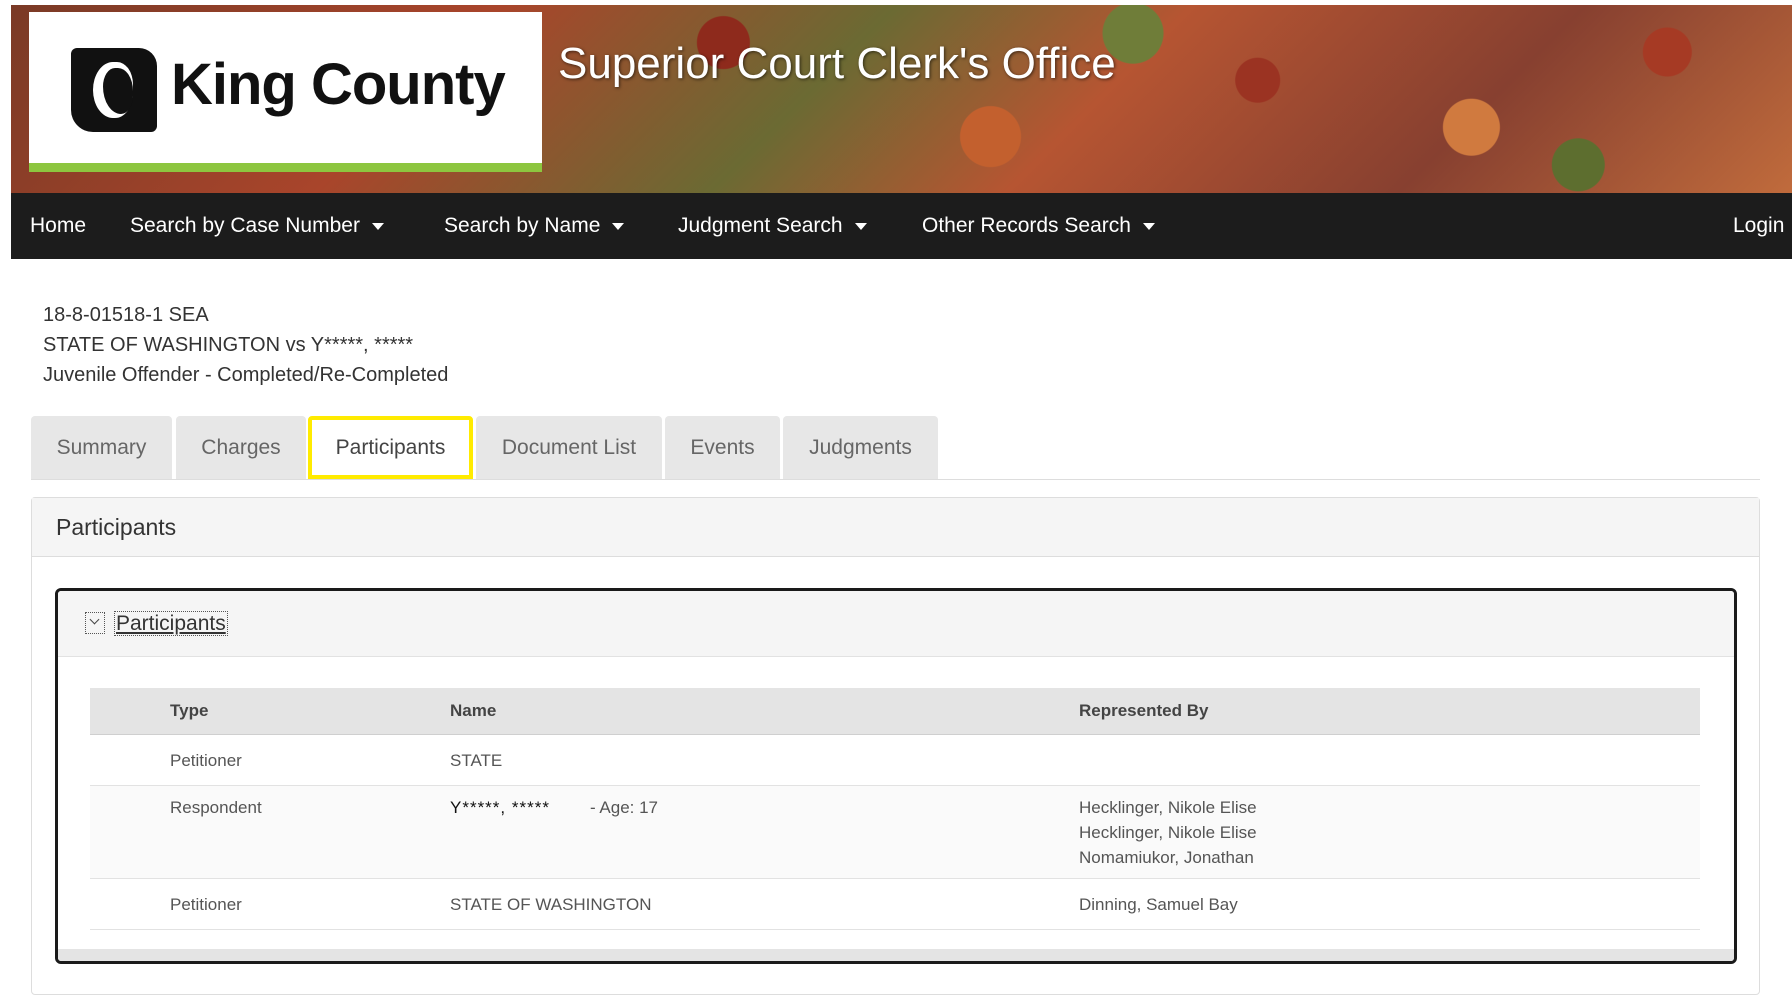 This screenshot has height=997, width=1792. What do you see at coordinates (245, 225) in the screenshot?
I see `nav-search-by-case-number-label: Search by Case Number` at bounding box center [245, 225].